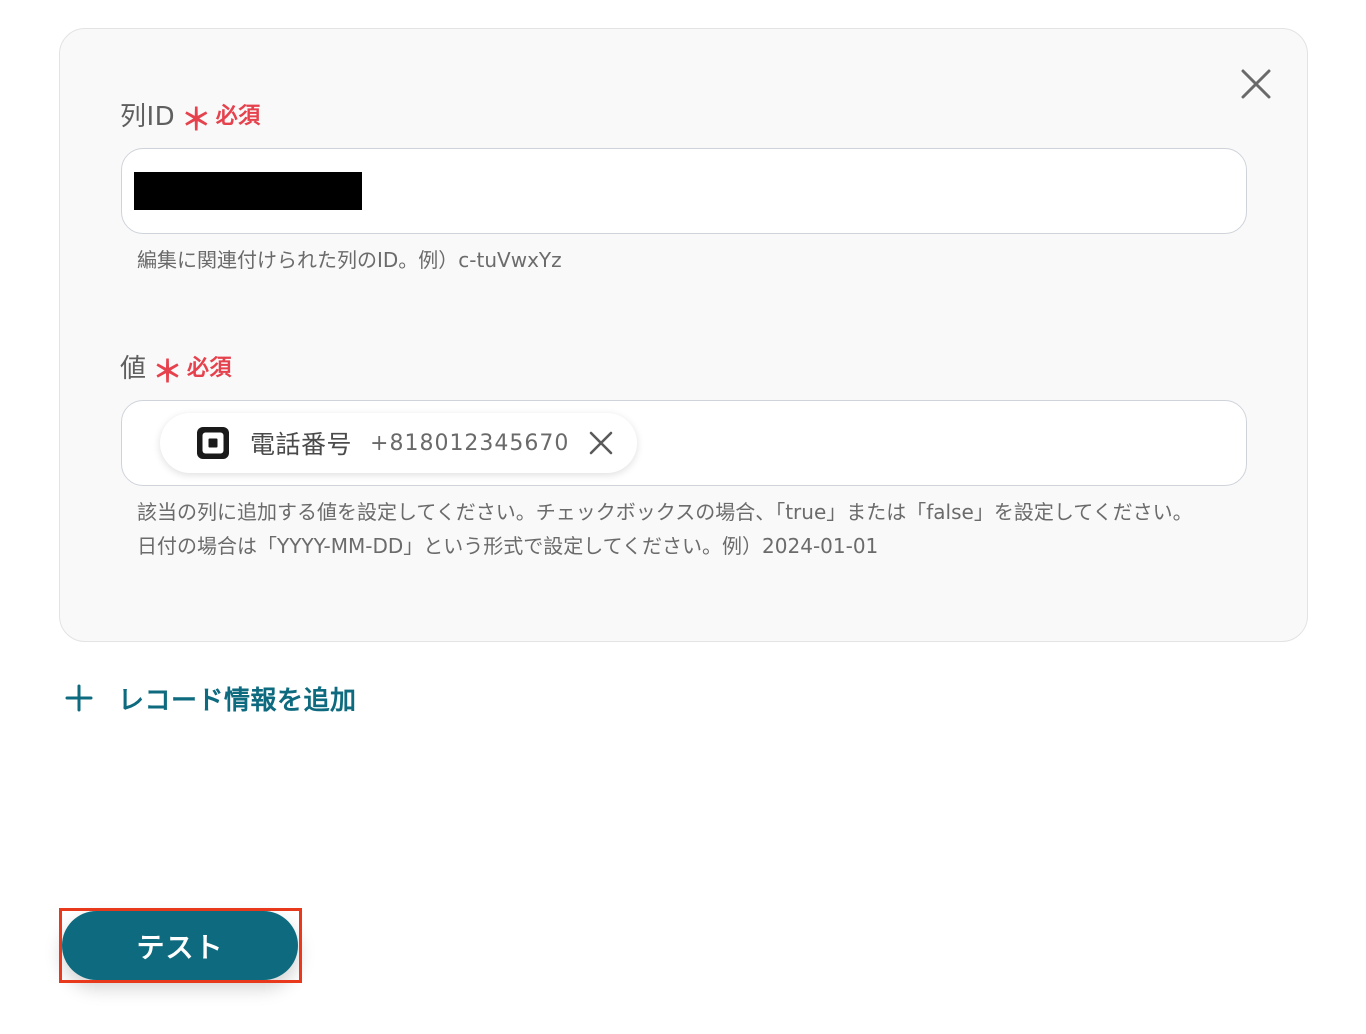 The height and width of the screenshot is (1034, 1366). I want to click on chip-remove-icon, so click(601, 443).